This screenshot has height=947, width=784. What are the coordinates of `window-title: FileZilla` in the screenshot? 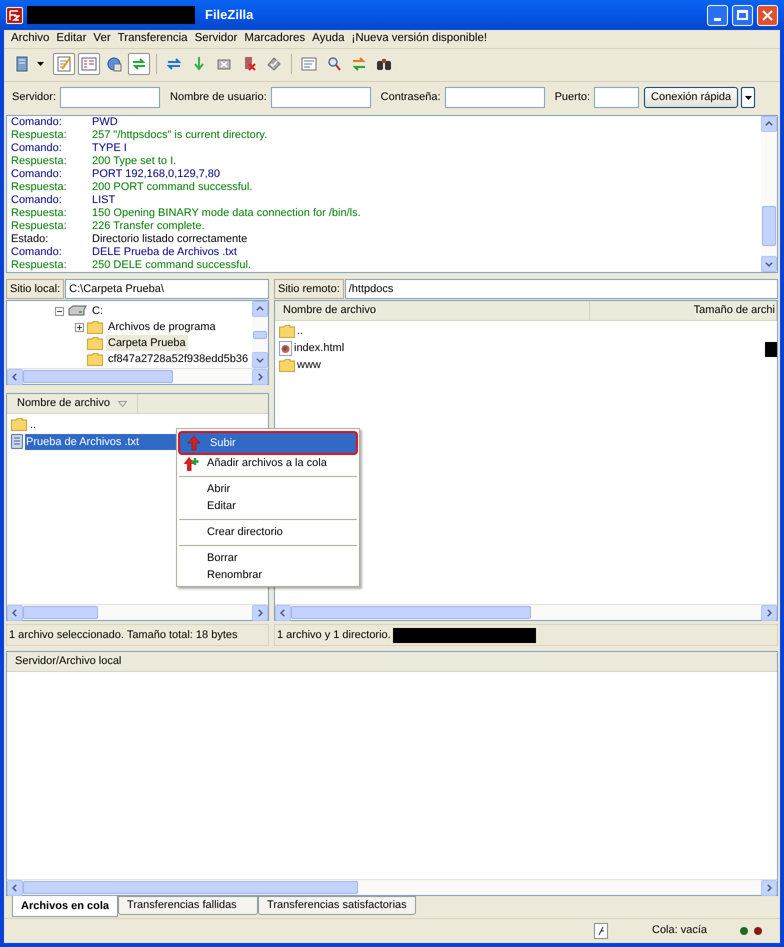 It's located at (229, 15).